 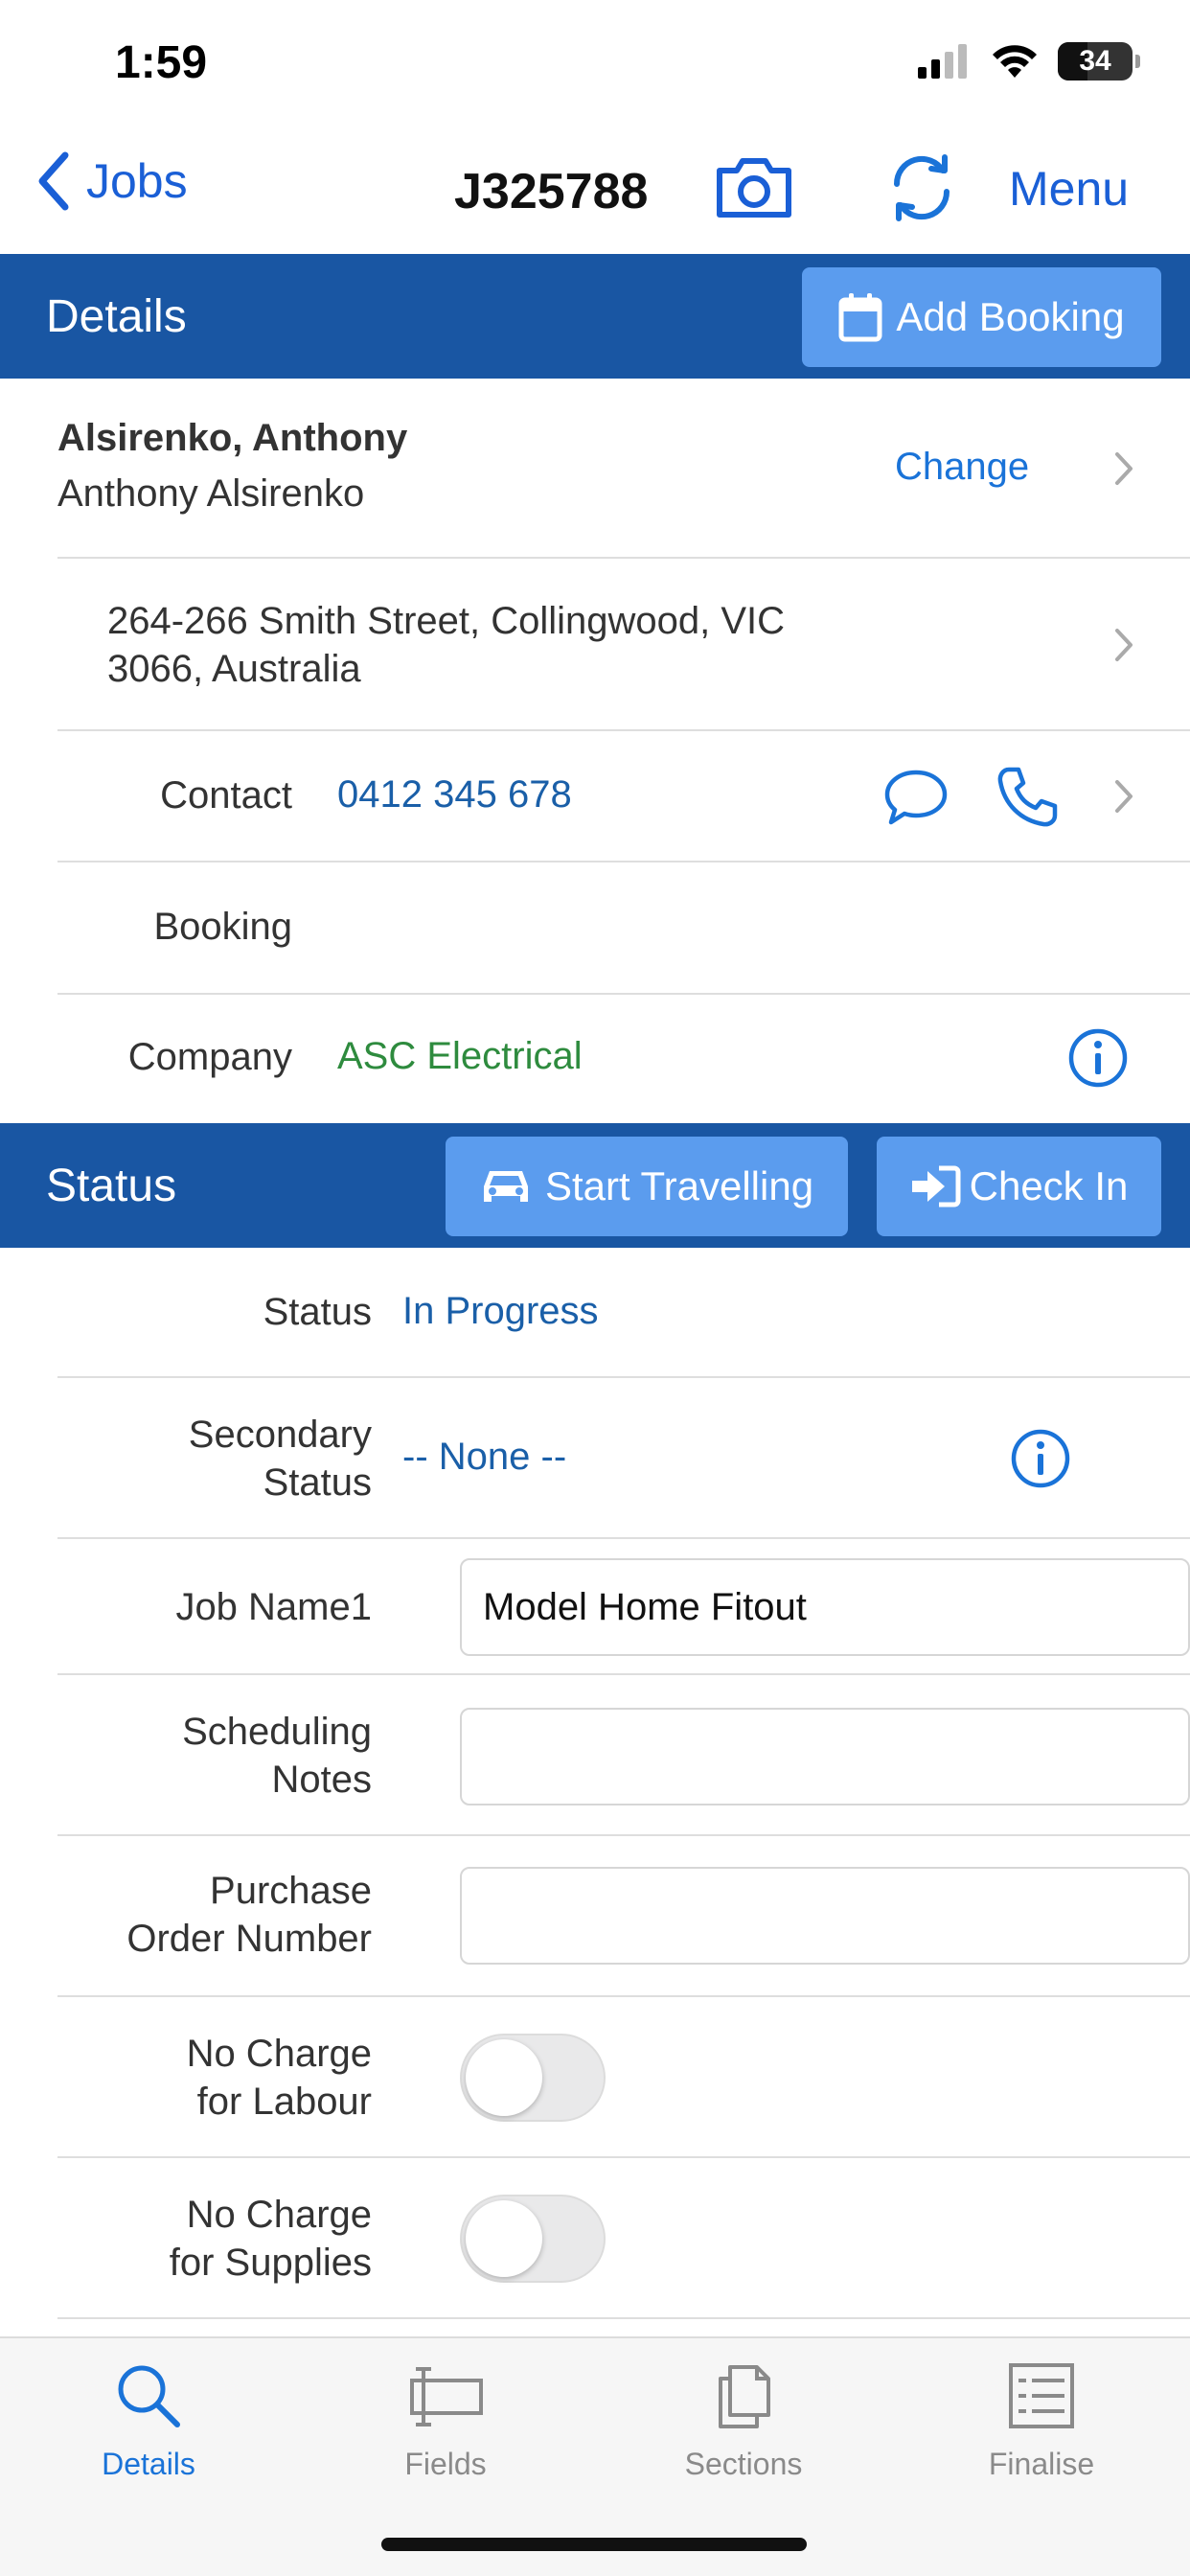 What do you see at coordinates (533, 2078) in the screenshot?
I see `no-charge-labour-toggle` at bounding box center [533, 2078].